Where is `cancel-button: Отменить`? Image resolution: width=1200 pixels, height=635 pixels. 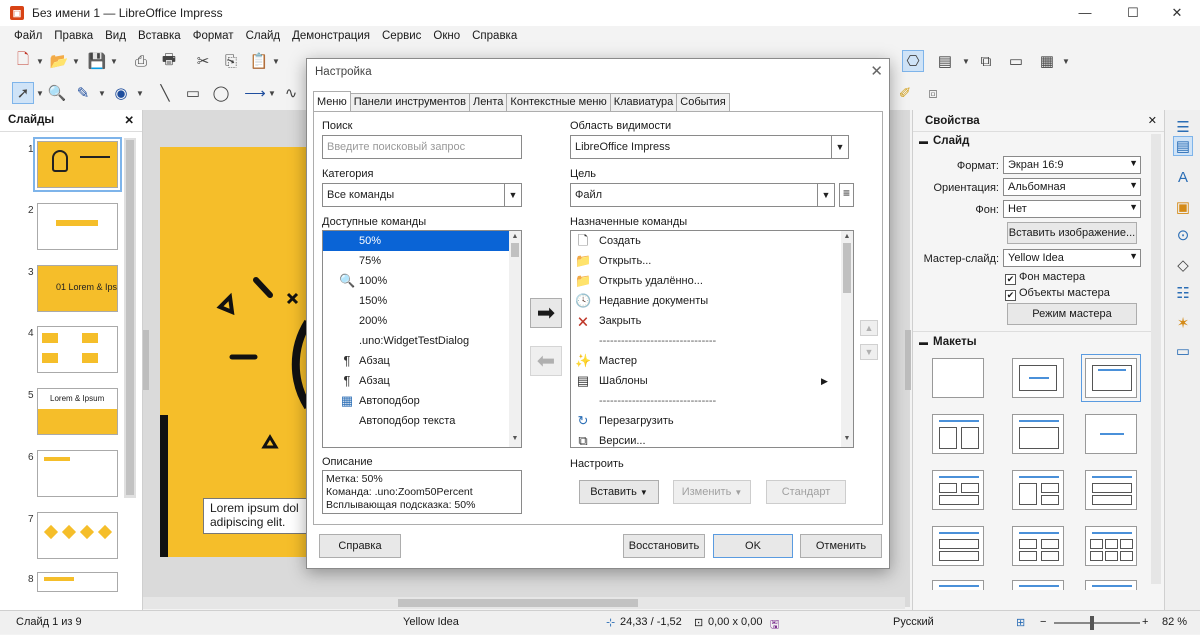
cancel-button: Отменить is located at coordinates (841, 546).